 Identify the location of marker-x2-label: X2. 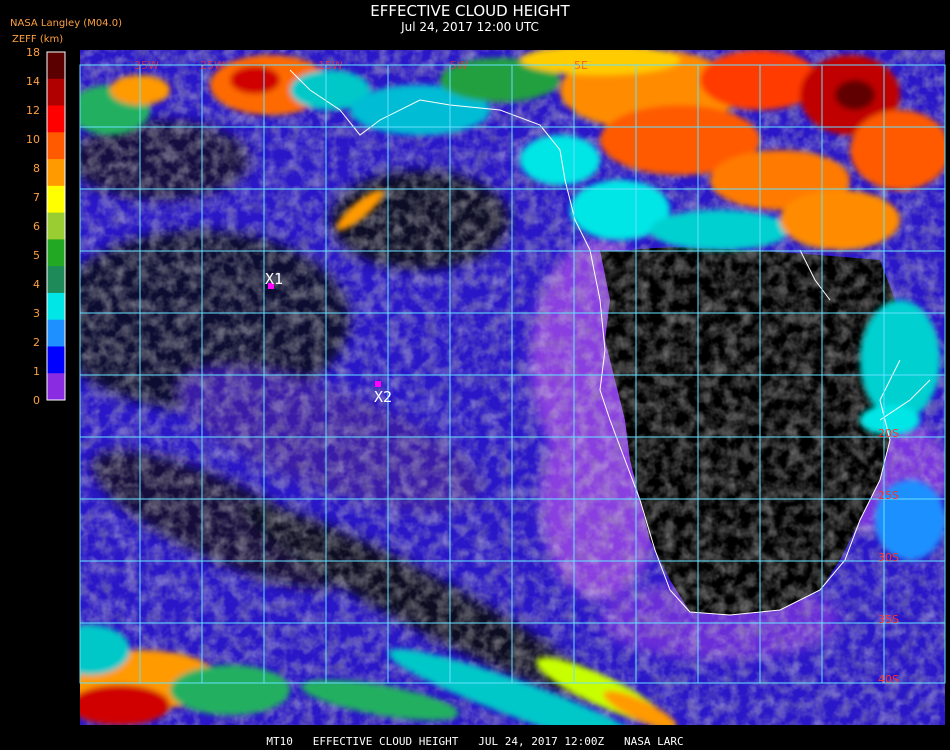
(383, 397).